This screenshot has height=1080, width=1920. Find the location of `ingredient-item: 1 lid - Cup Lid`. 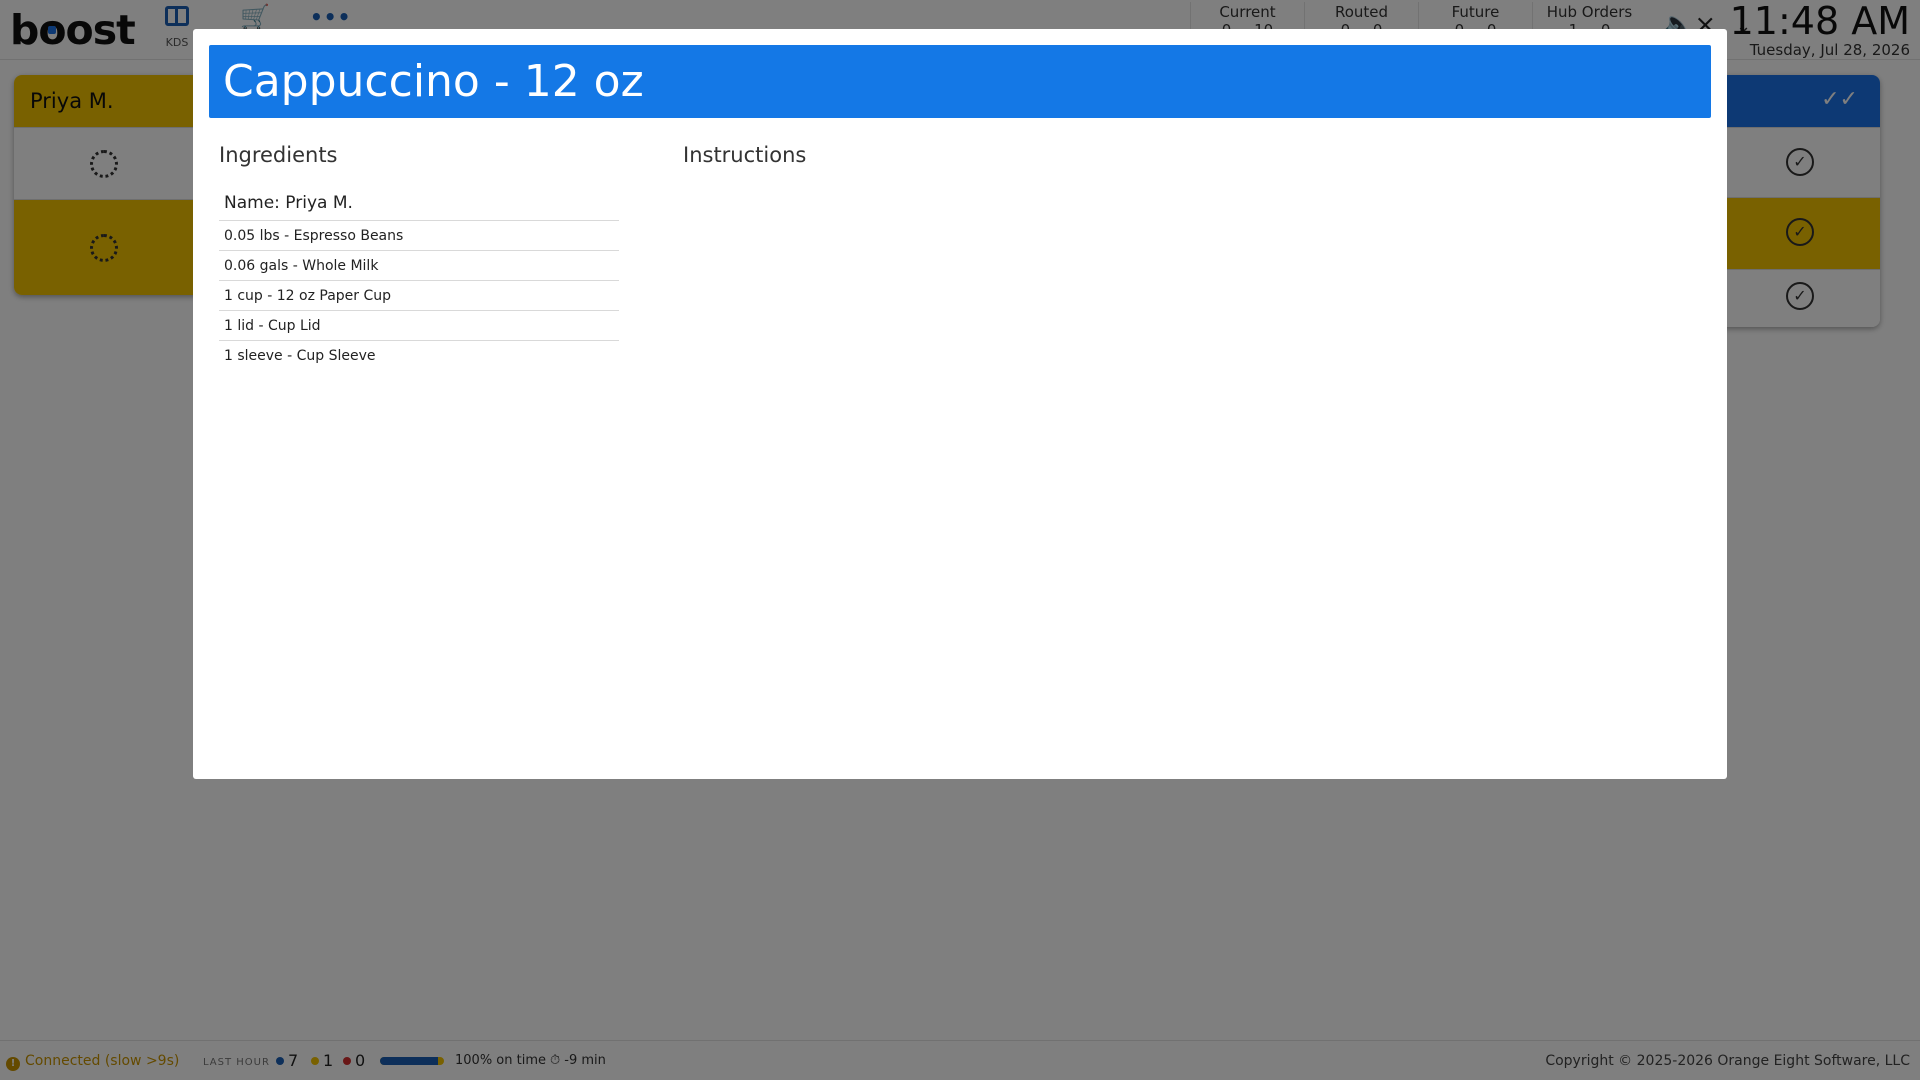

ingredient-item: 1 lid - Cup Lid is located at coordinates (419, 326).